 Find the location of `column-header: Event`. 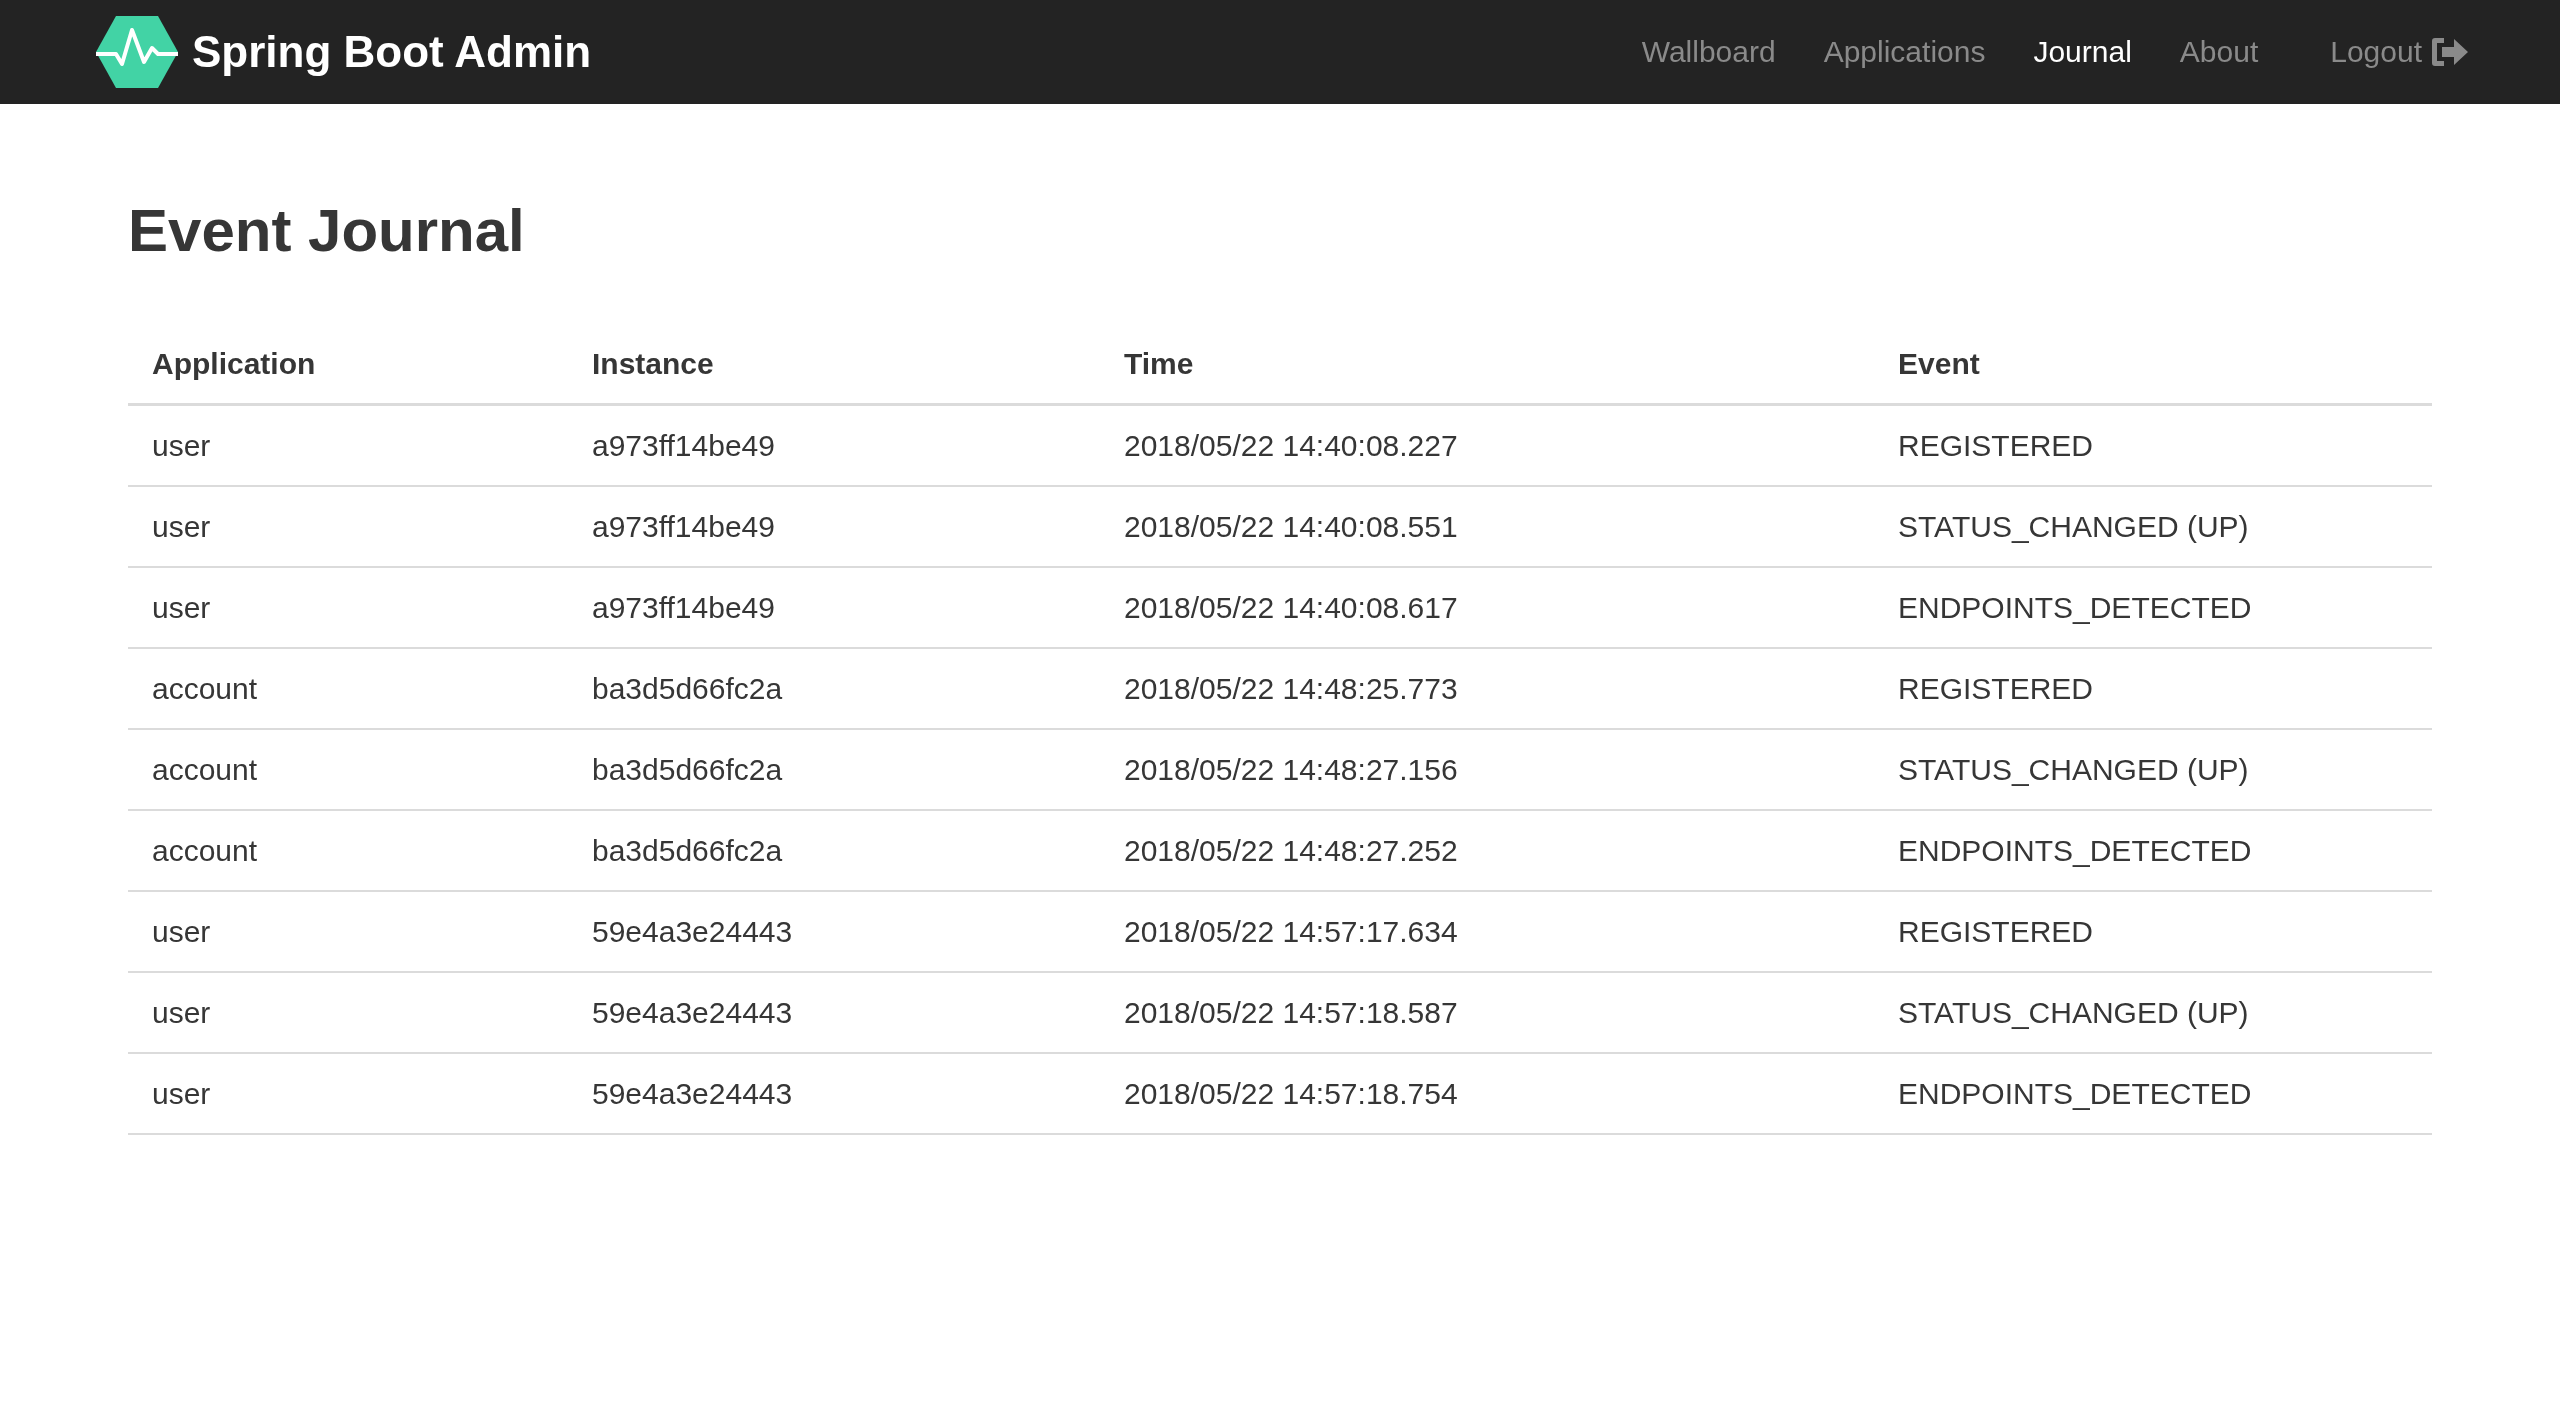

column-header: Event is located at coordinates (2153, 365).